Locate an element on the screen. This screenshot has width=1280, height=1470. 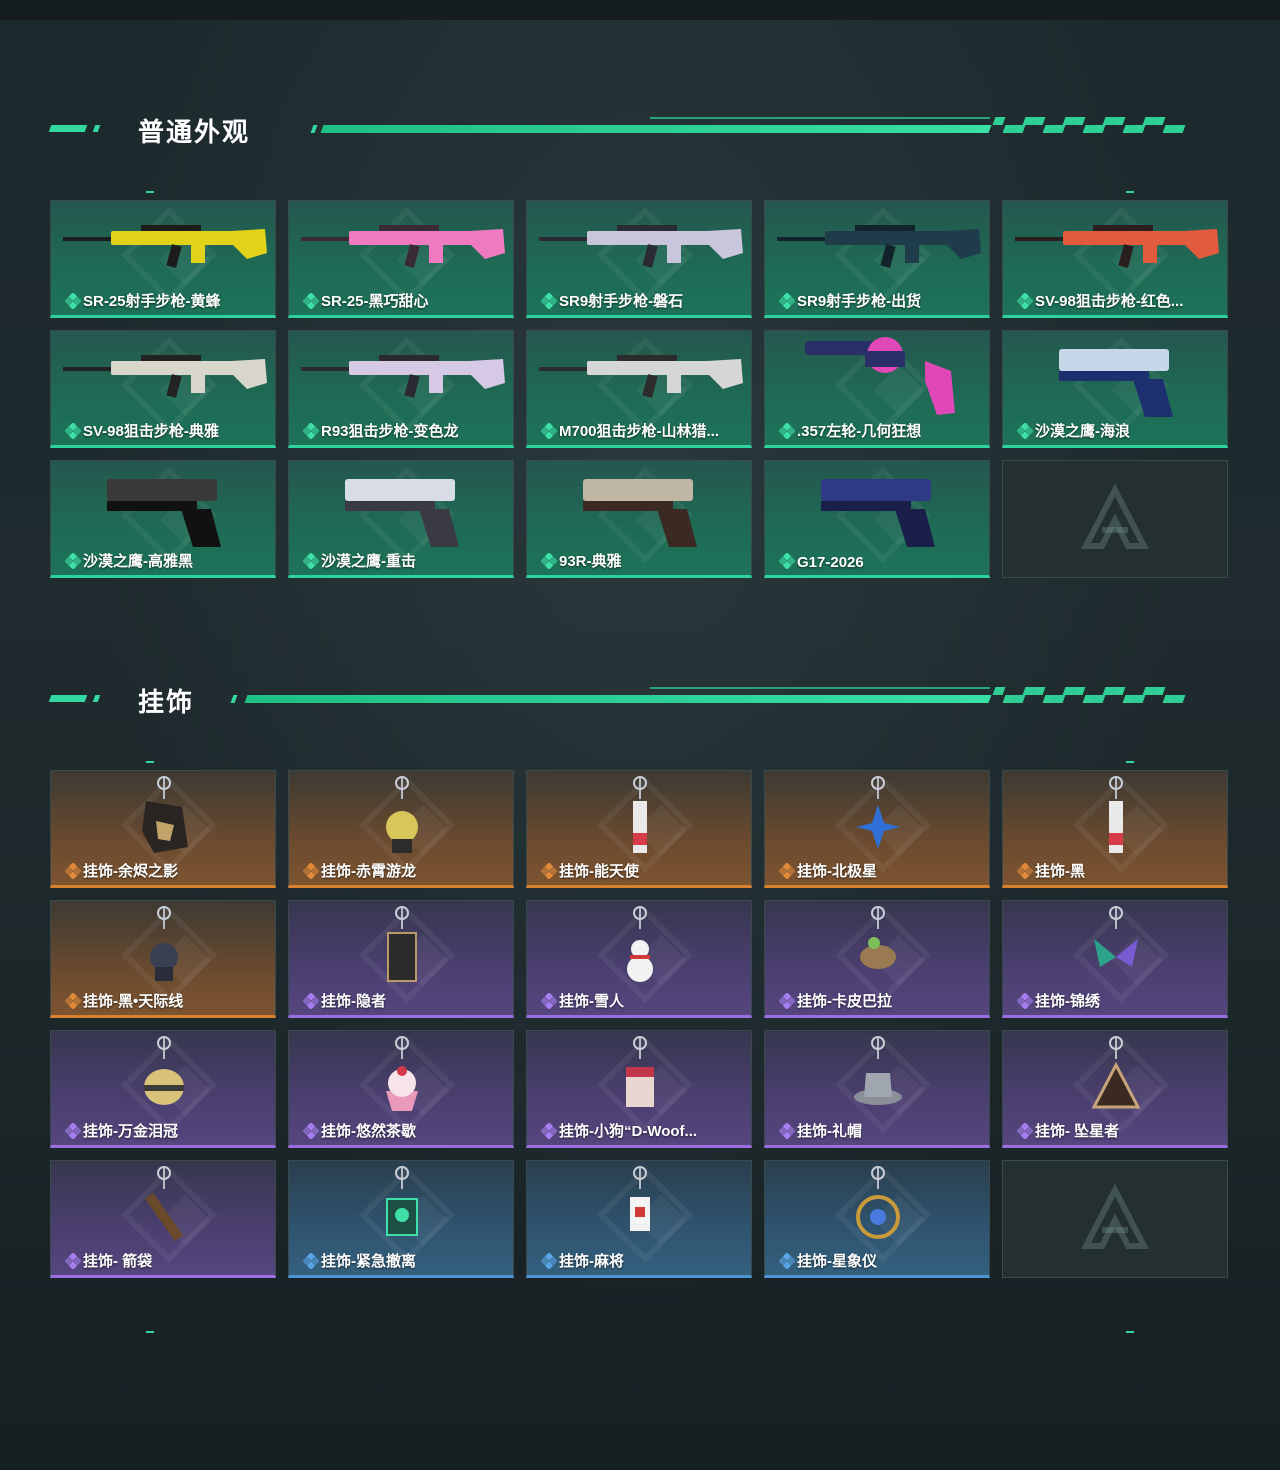
charm-card: 挂饰- 坠星者 is located at coordinates (1115, 1089).